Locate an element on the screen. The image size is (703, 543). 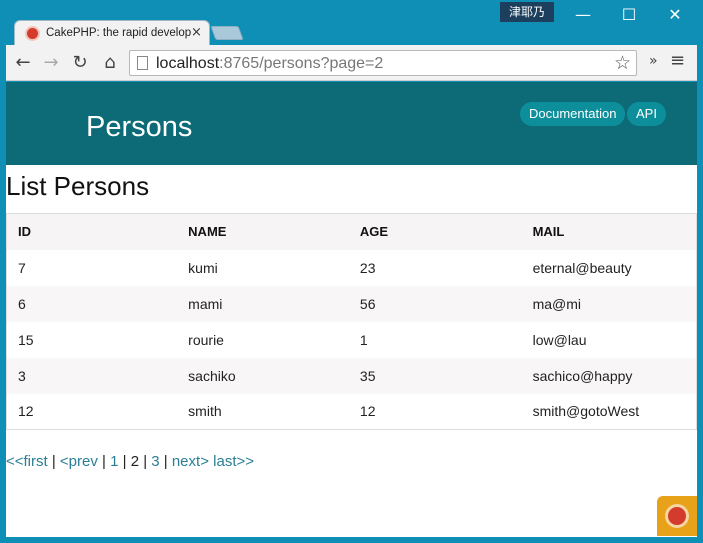
menu-icon: ≡ is located at coordinates (677, 60).